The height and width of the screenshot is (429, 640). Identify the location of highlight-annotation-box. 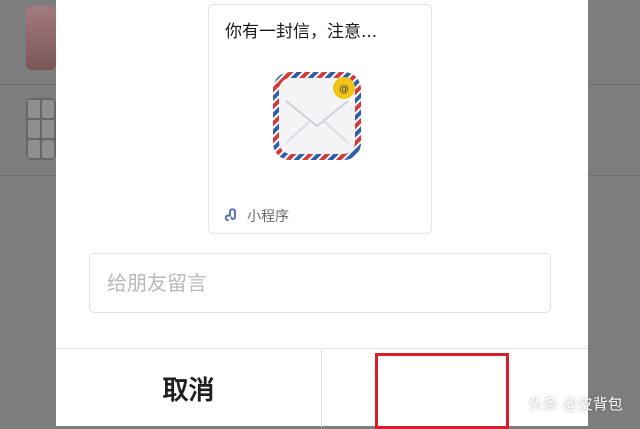
(442, 391).